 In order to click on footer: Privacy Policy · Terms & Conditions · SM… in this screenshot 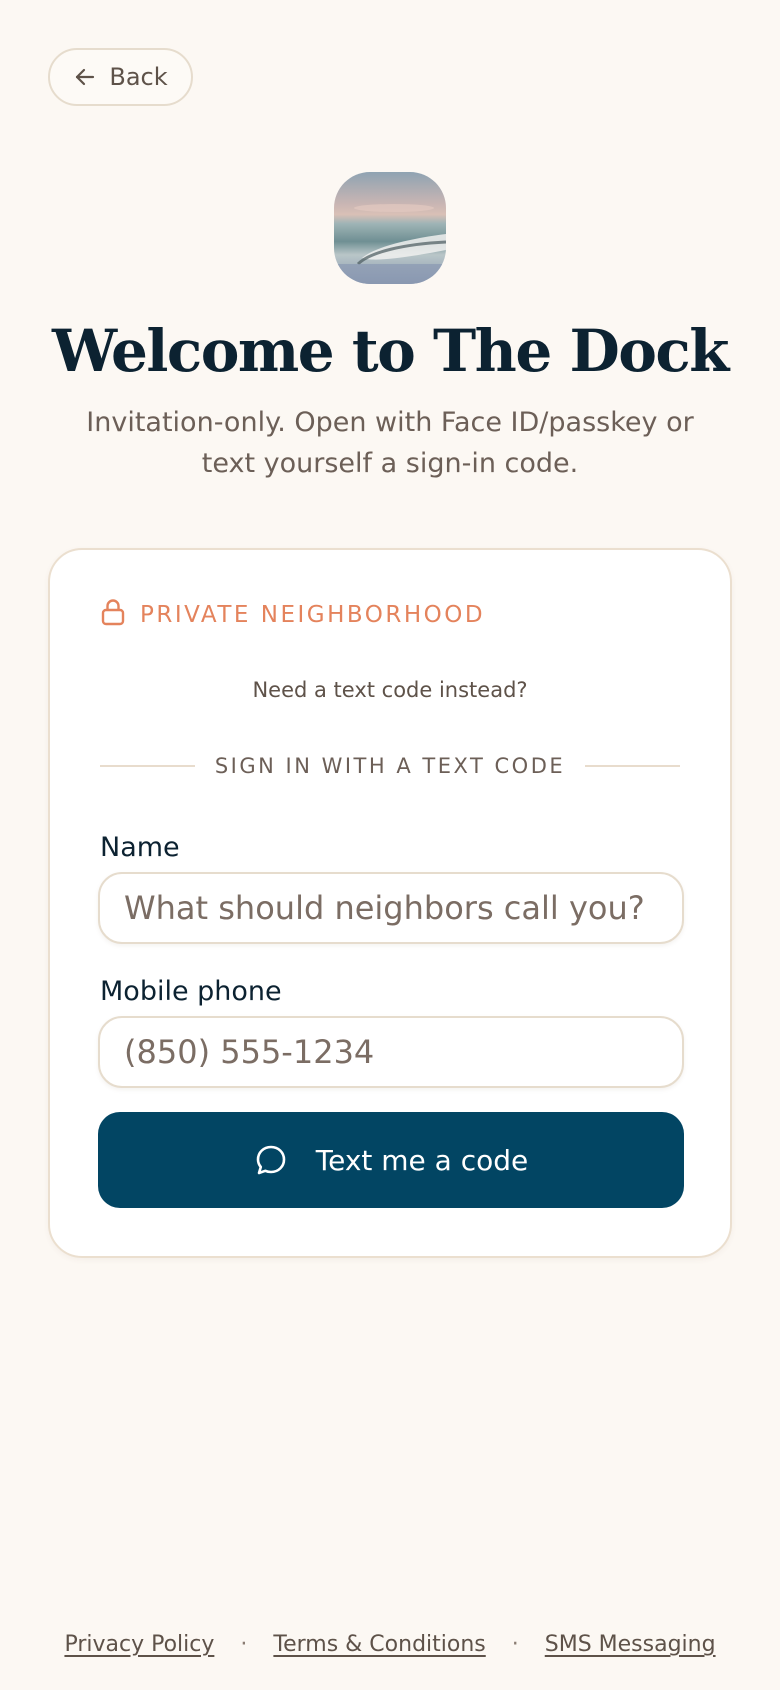, I will do `click(390, 1644)`.